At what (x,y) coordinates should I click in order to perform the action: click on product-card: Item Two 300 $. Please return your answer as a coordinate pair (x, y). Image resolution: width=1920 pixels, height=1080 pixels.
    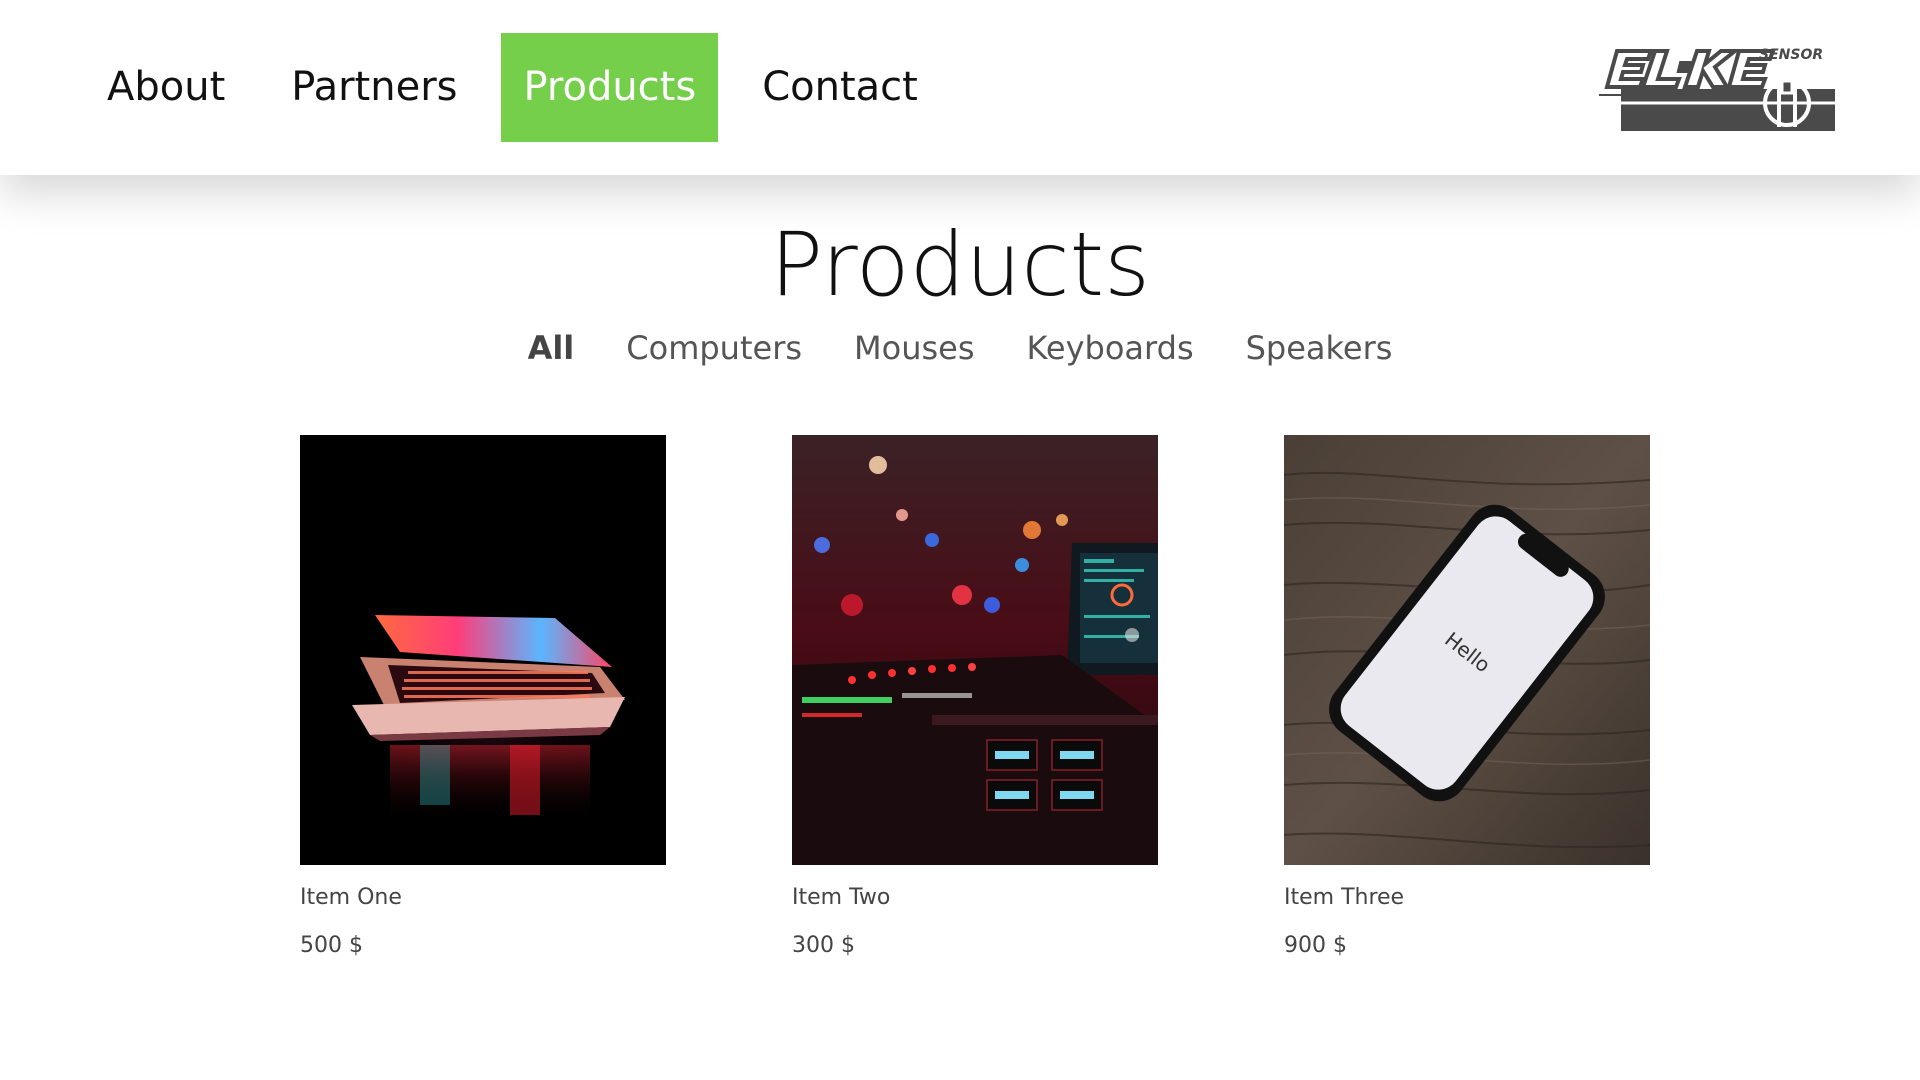
    Looking at the image, I should click on (975, 698).